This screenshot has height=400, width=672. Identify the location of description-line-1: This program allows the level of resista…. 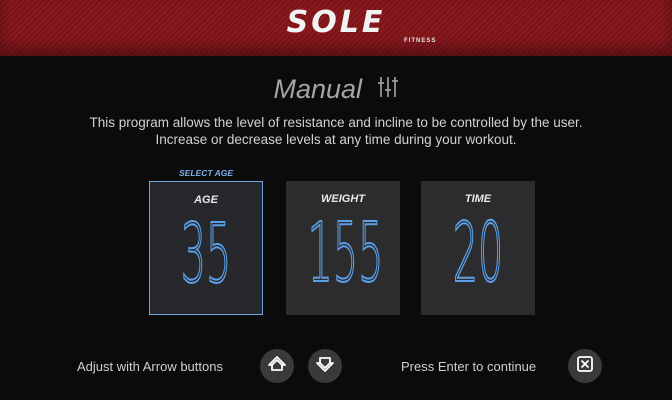
(336, 122).